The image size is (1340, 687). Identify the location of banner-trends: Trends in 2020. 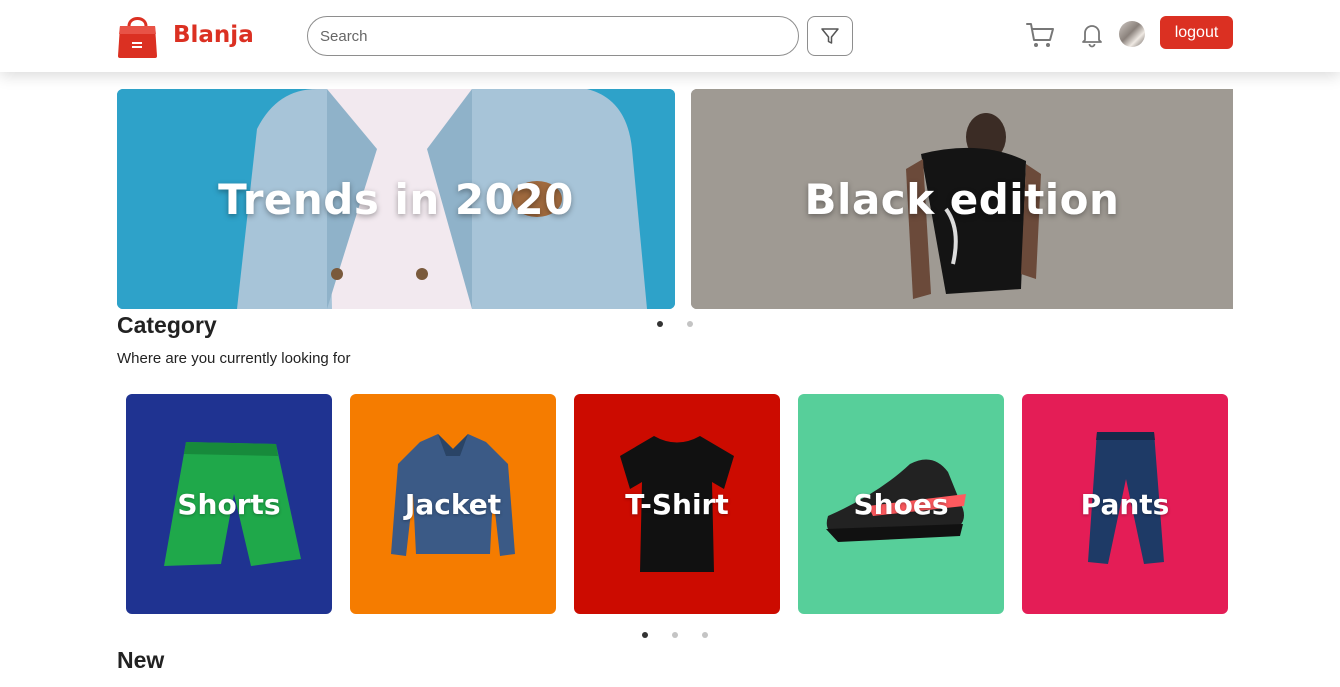
(396, 199).